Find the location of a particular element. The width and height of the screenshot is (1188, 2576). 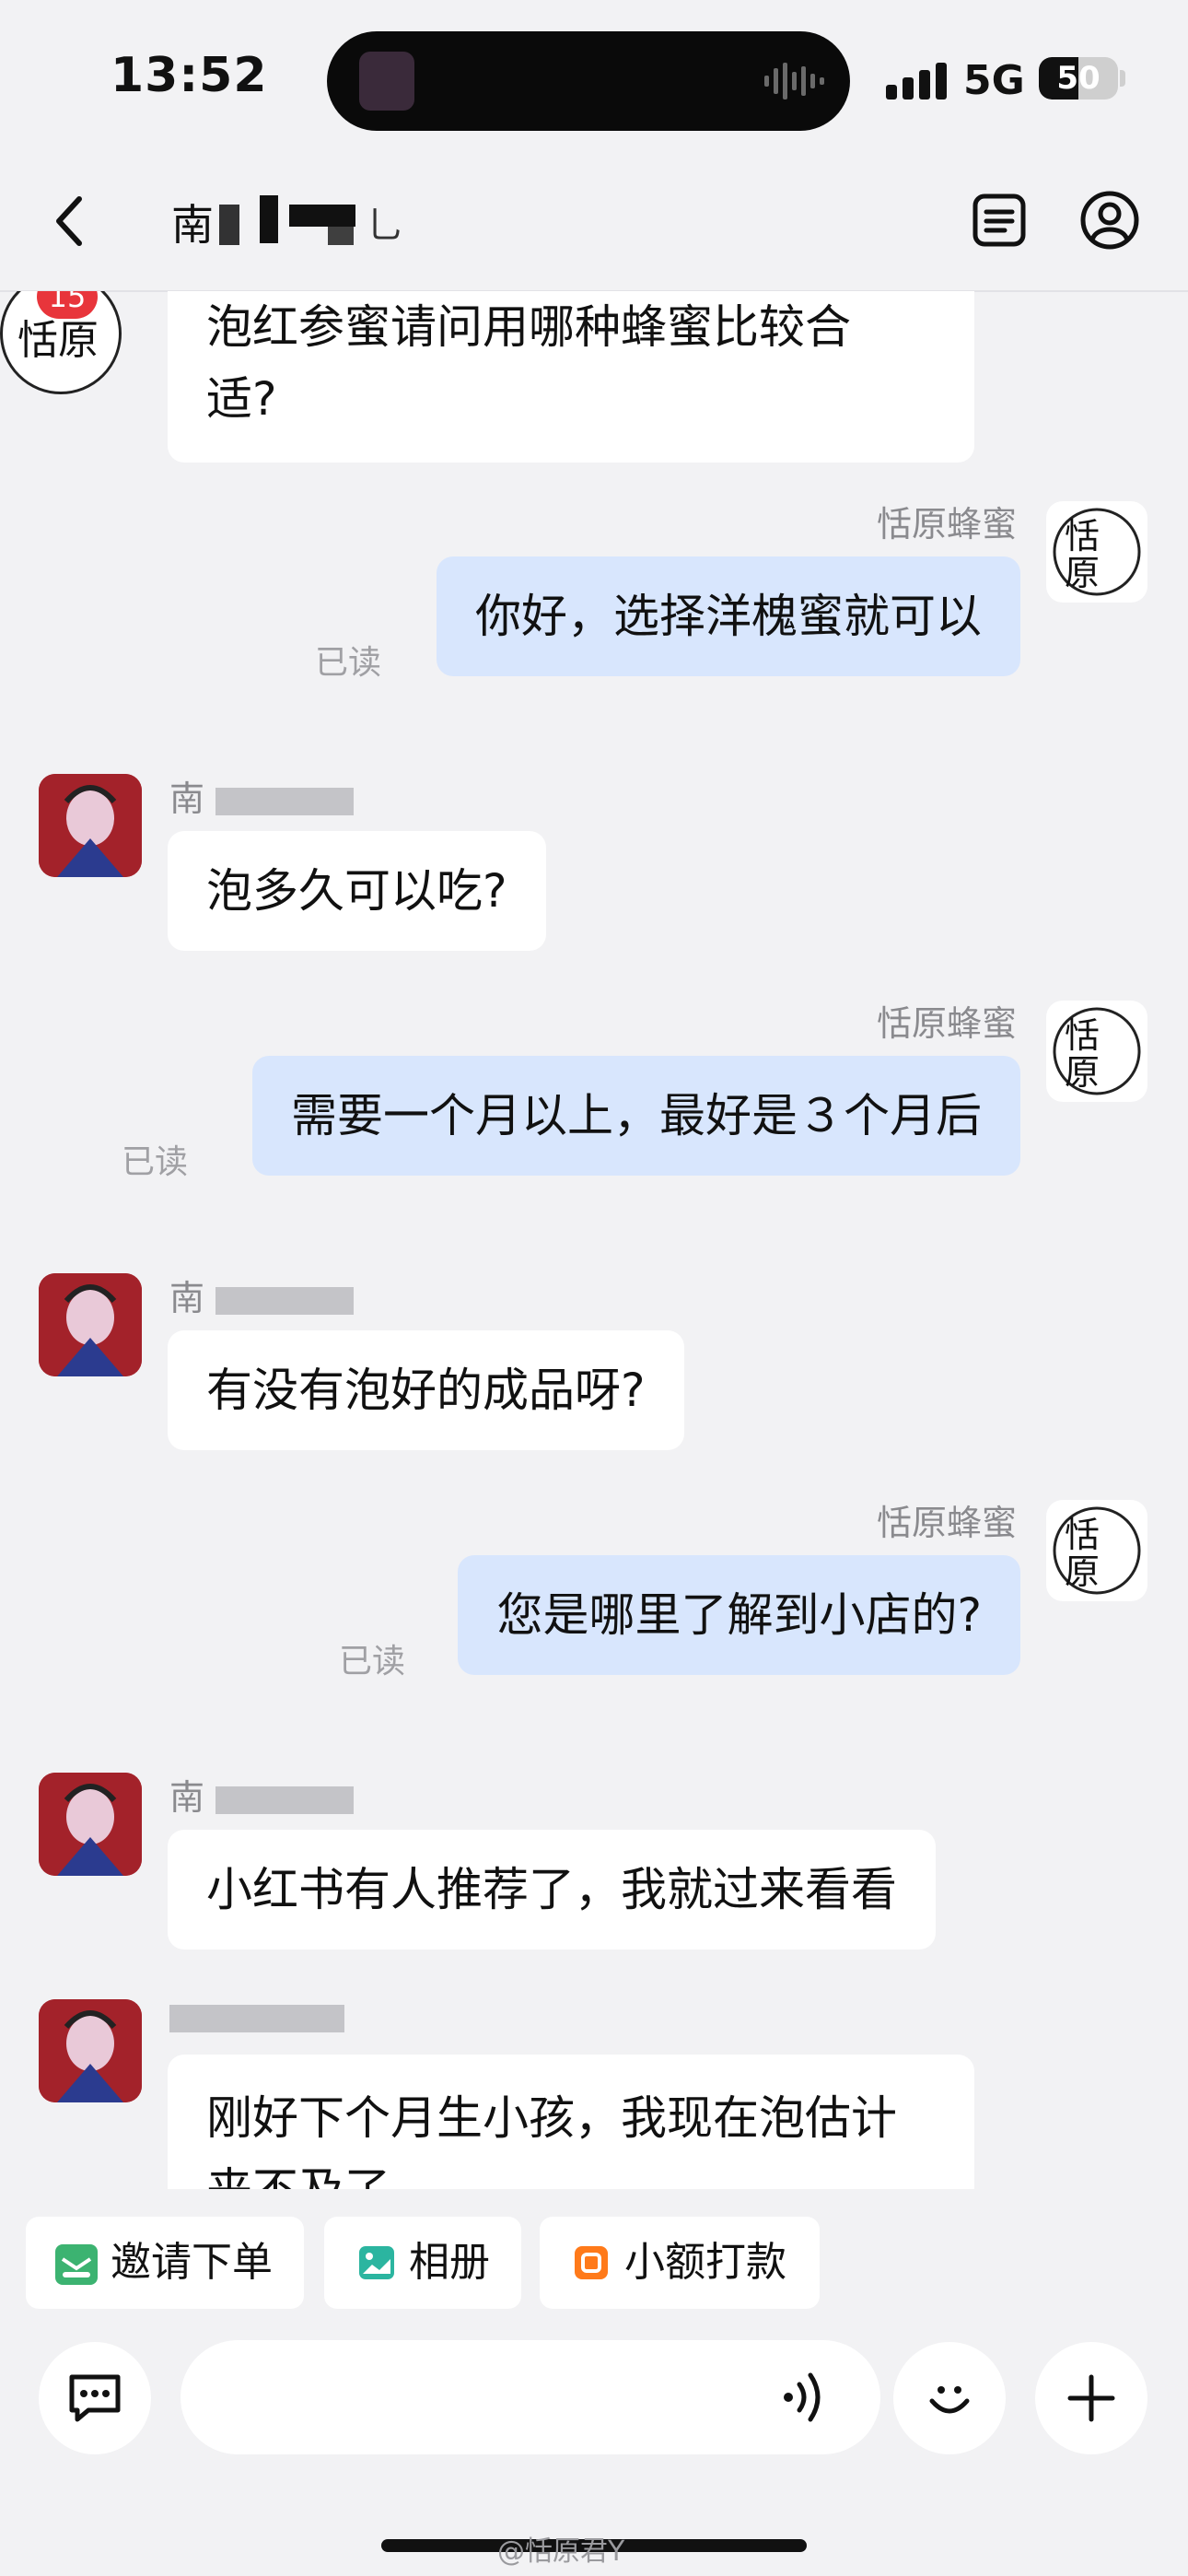

invite-order-button: 邀请下单 is located at coordinates (165, 2263).